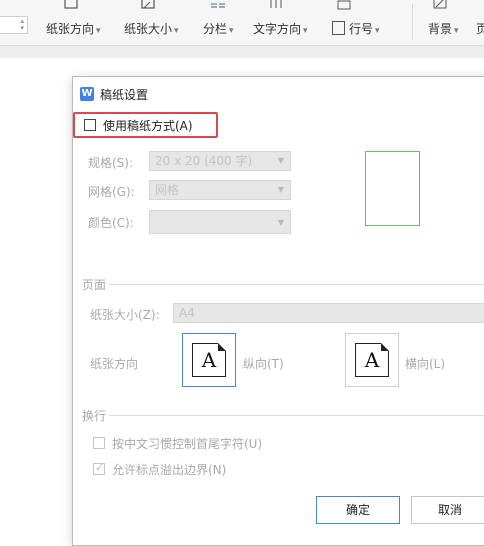  Describe the element at coordinates (425, 363) in the screenshot. I see `landscape-label: 横向(L)` at that location.